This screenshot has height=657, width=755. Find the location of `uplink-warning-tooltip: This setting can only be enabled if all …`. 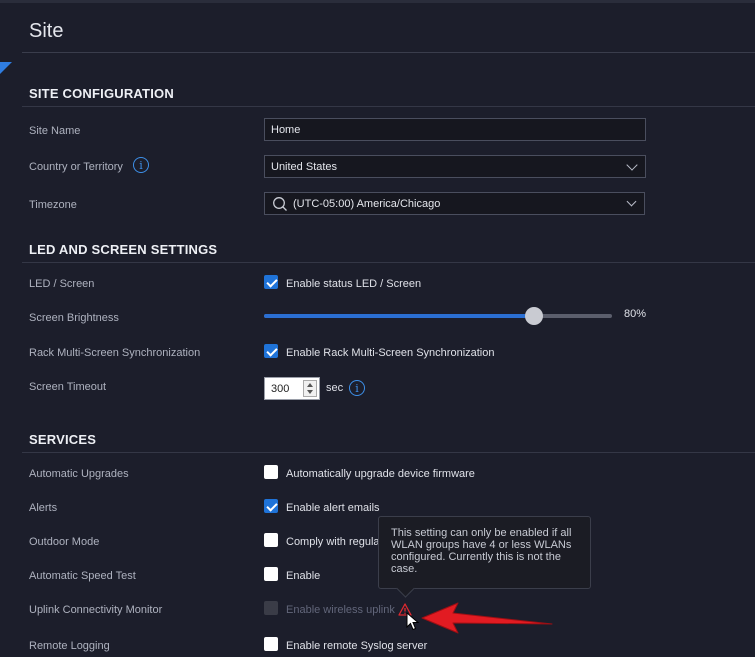

uplink-warning-tooltip: This setting can only be enabled if all … is located at coordinates (484, 552).